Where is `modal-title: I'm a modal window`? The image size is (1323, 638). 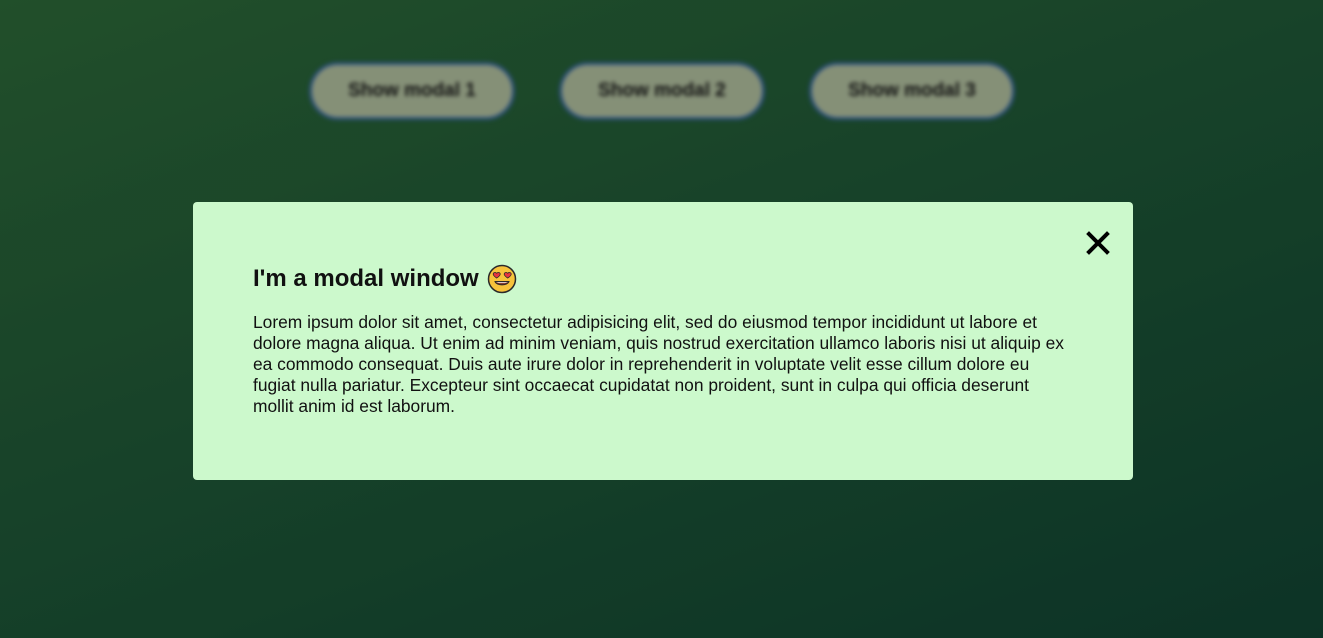 modal-title: I'm a modal window is located at coordinates (366, 278).